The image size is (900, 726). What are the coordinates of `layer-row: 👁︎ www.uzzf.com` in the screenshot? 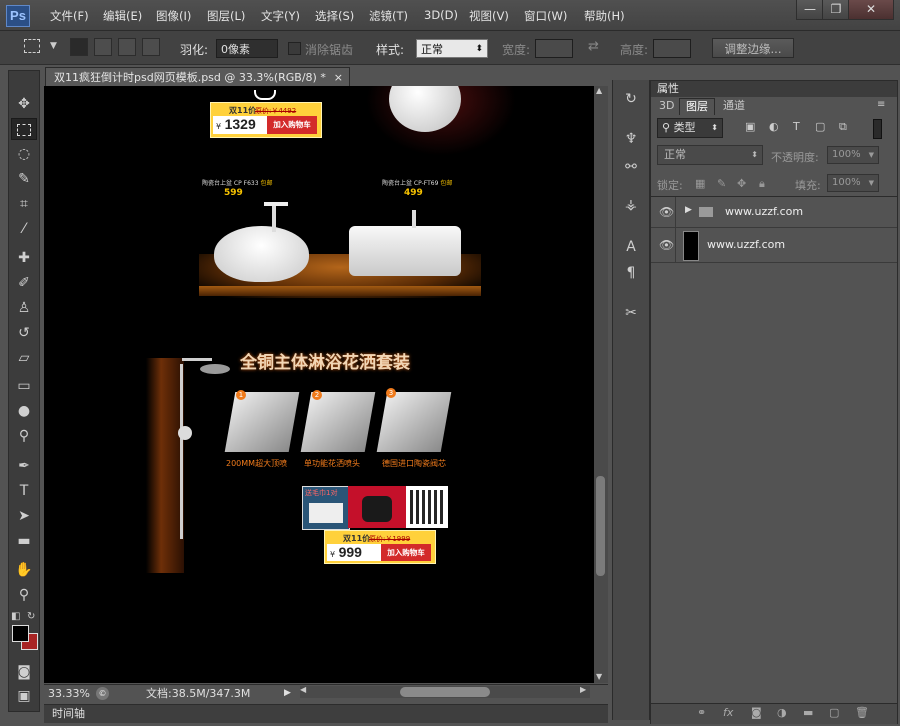 It's located at (774, 245).